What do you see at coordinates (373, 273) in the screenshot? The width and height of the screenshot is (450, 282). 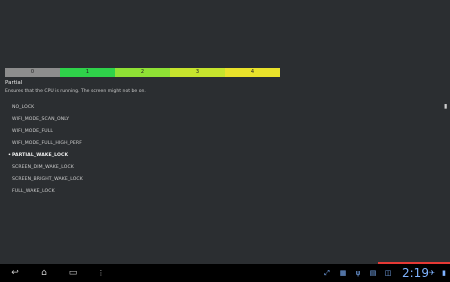 I see `sd-card-icon: ▤` at bounding box center [373, 273].